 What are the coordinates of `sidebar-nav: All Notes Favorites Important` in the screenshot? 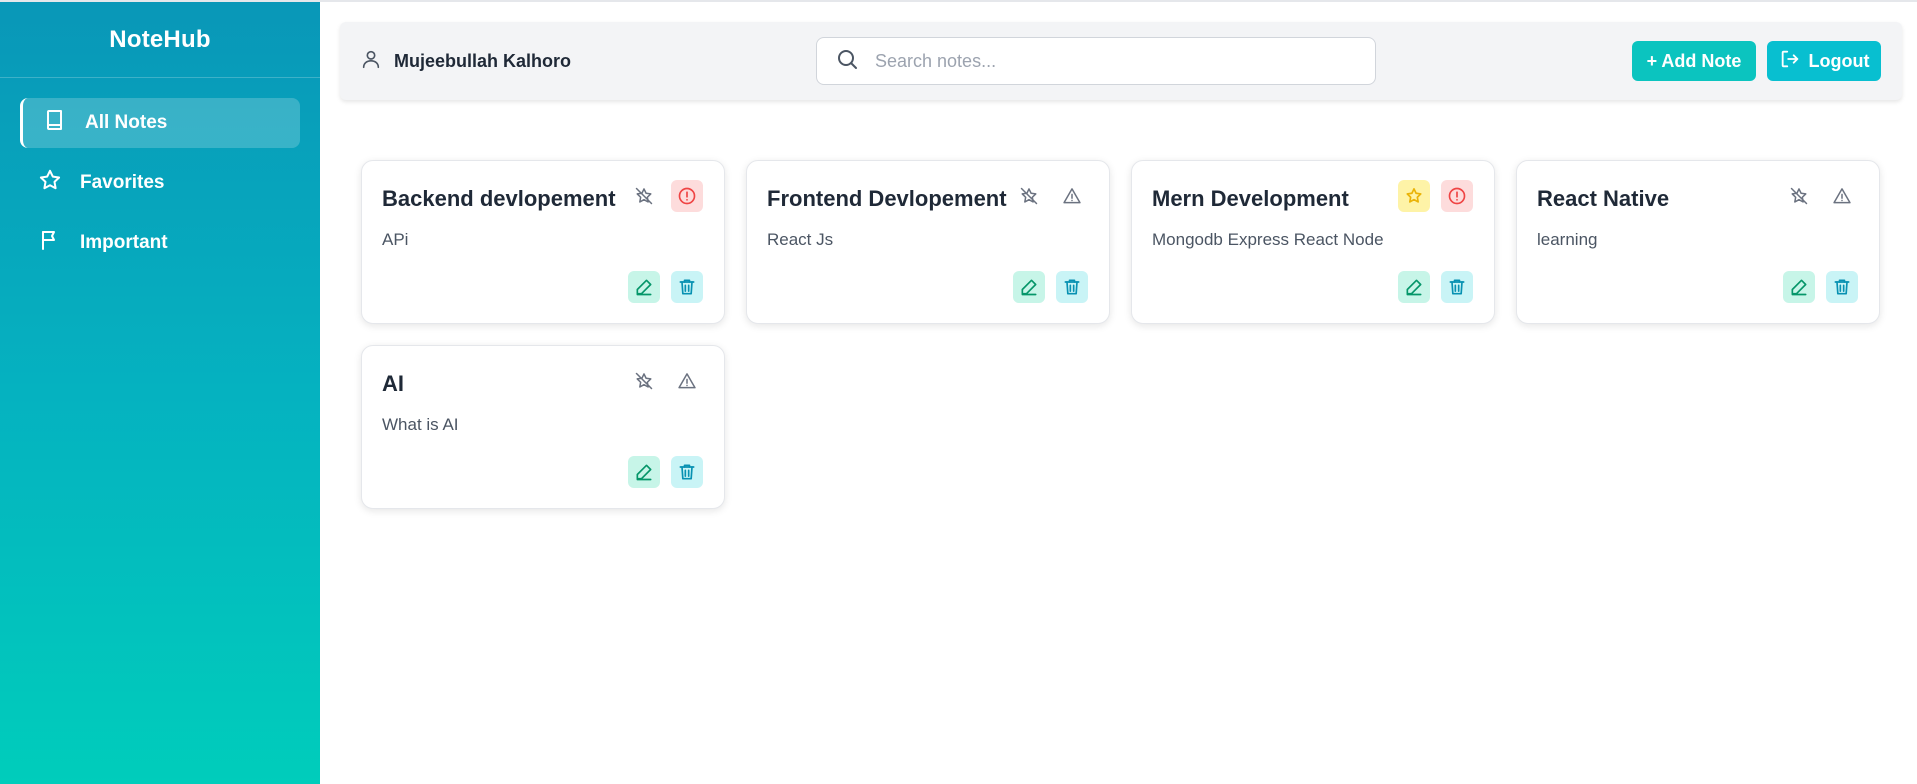 It's located at (160, 173).